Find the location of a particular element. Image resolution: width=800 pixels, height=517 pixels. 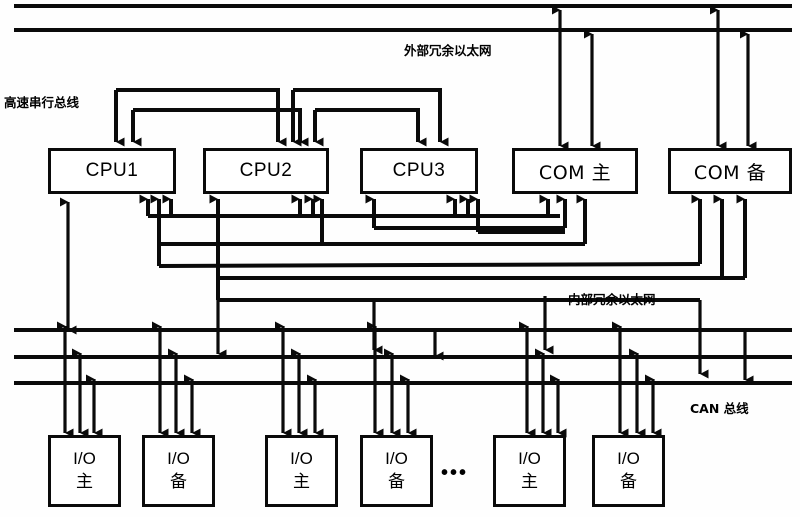

node-io1-label: I/O is located at coordinates (84, 458).